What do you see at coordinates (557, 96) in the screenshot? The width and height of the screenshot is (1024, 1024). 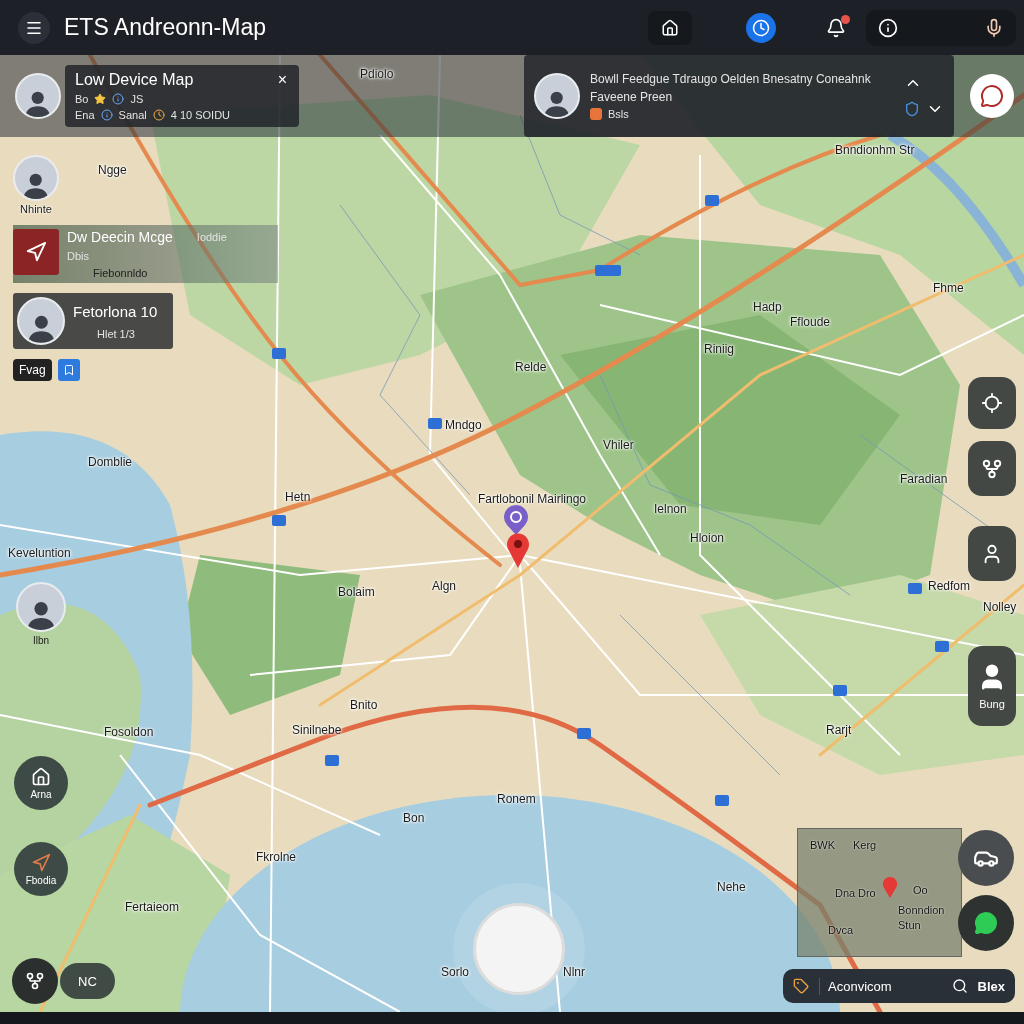 I see `avatar` at bounding box center [557, 96].